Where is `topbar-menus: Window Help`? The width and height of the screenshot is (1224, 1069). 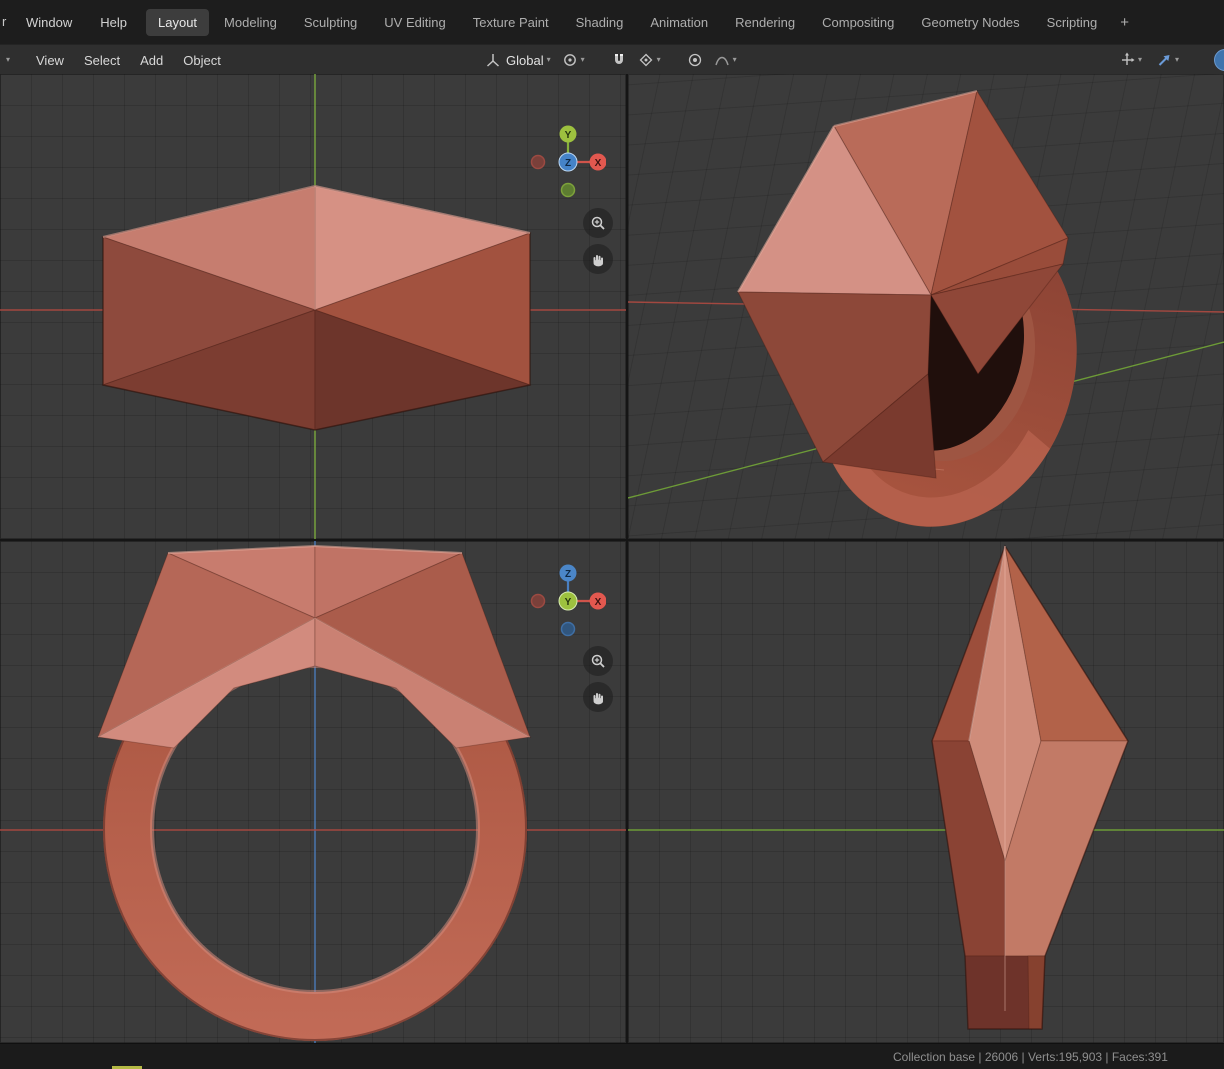
topbar-menus: Window Help is located at coordinates (76, 22).